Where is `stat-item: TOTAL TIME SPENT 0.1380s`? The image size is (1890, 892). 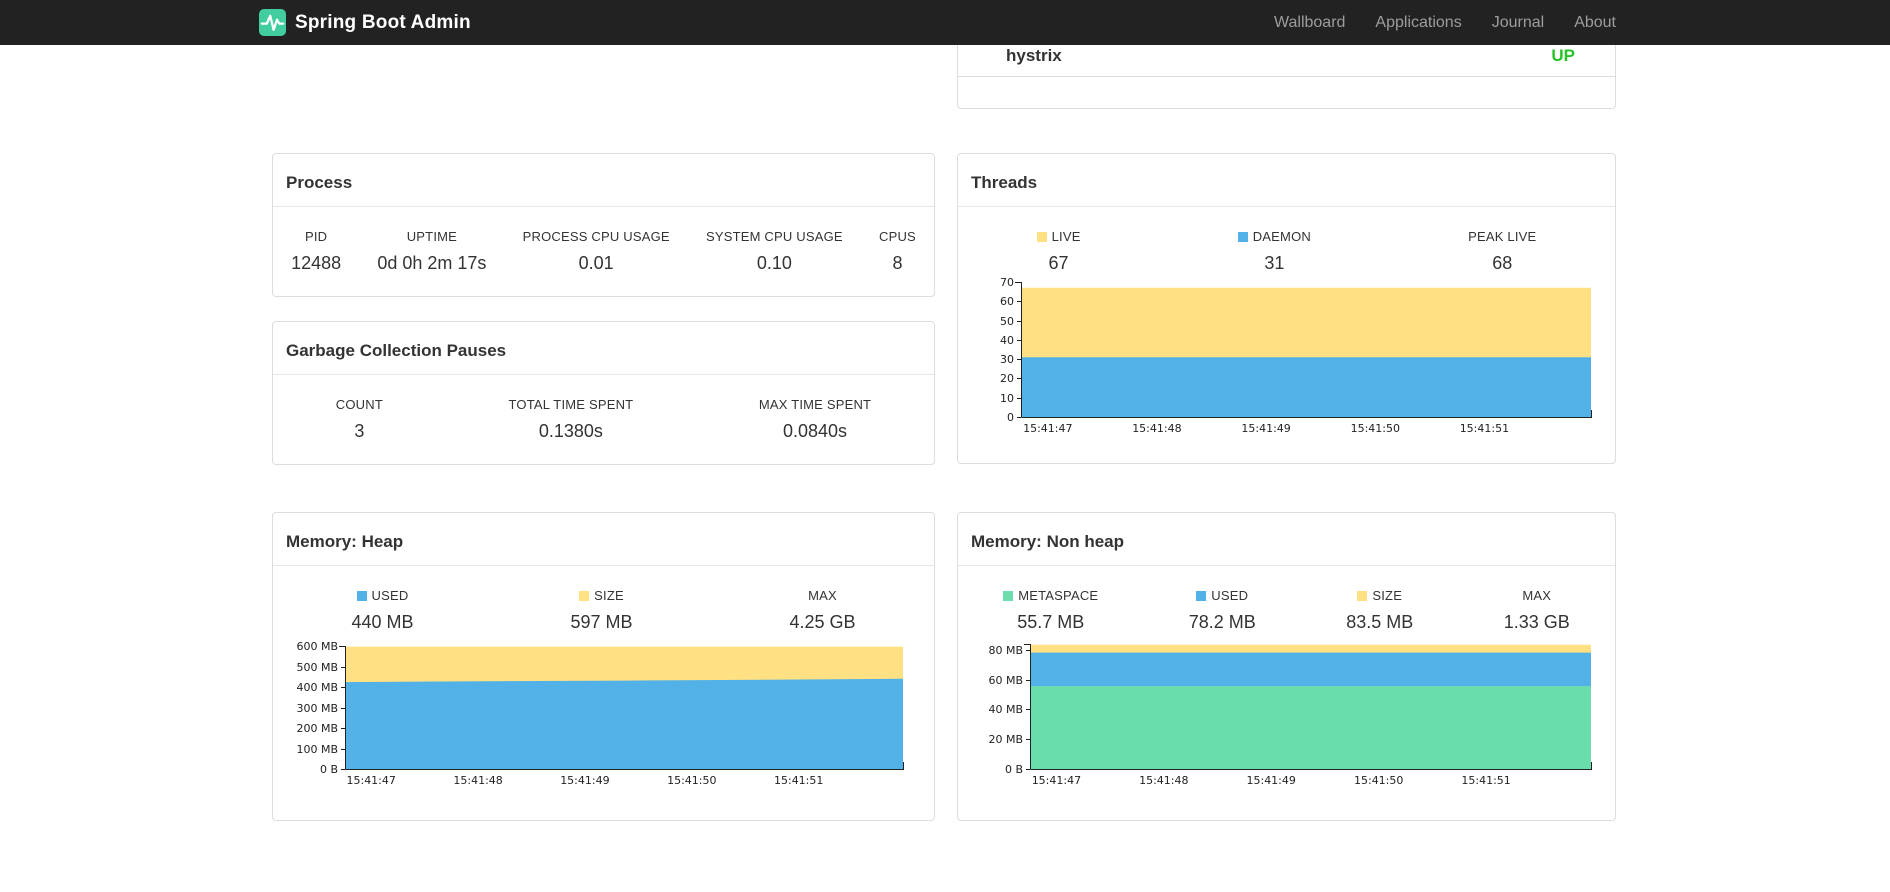 stat-item: TOTAL TIME SPENT 0.1380s is located at coordinates (571, 419).